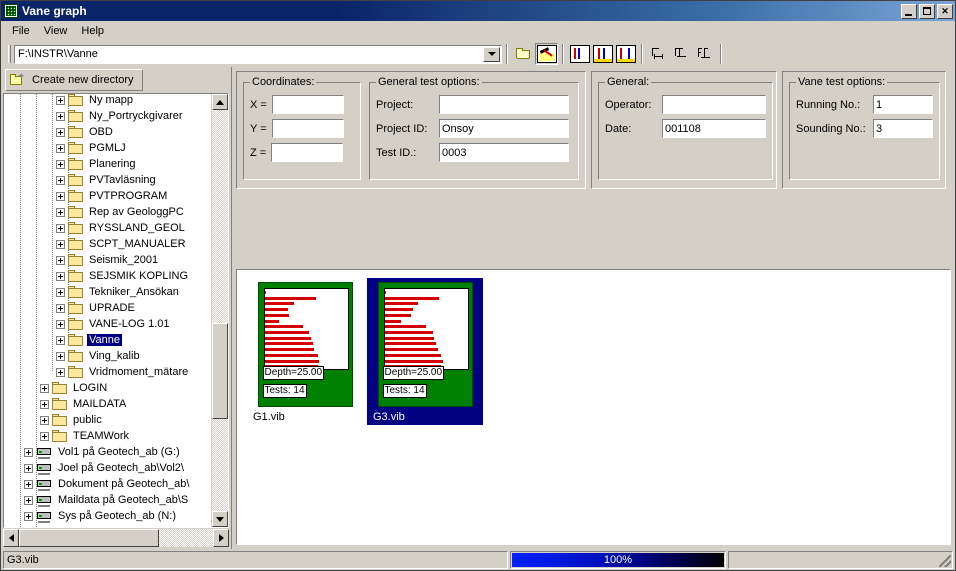 The height and width of the screenshot is (571, 956). Describe the element at coordinates (491, 54) in the screenshot. I see `chevron-down-icon` at that location.